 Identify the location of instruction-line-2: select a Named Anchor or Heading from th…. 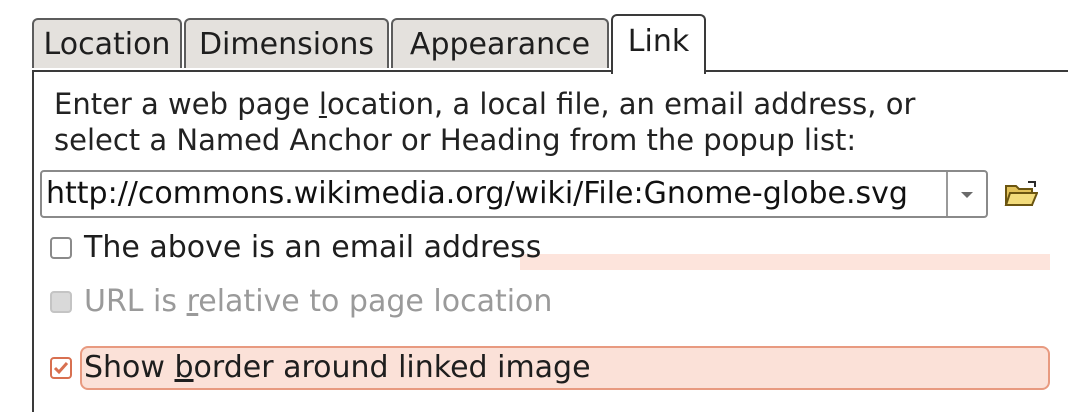
(455, 140).